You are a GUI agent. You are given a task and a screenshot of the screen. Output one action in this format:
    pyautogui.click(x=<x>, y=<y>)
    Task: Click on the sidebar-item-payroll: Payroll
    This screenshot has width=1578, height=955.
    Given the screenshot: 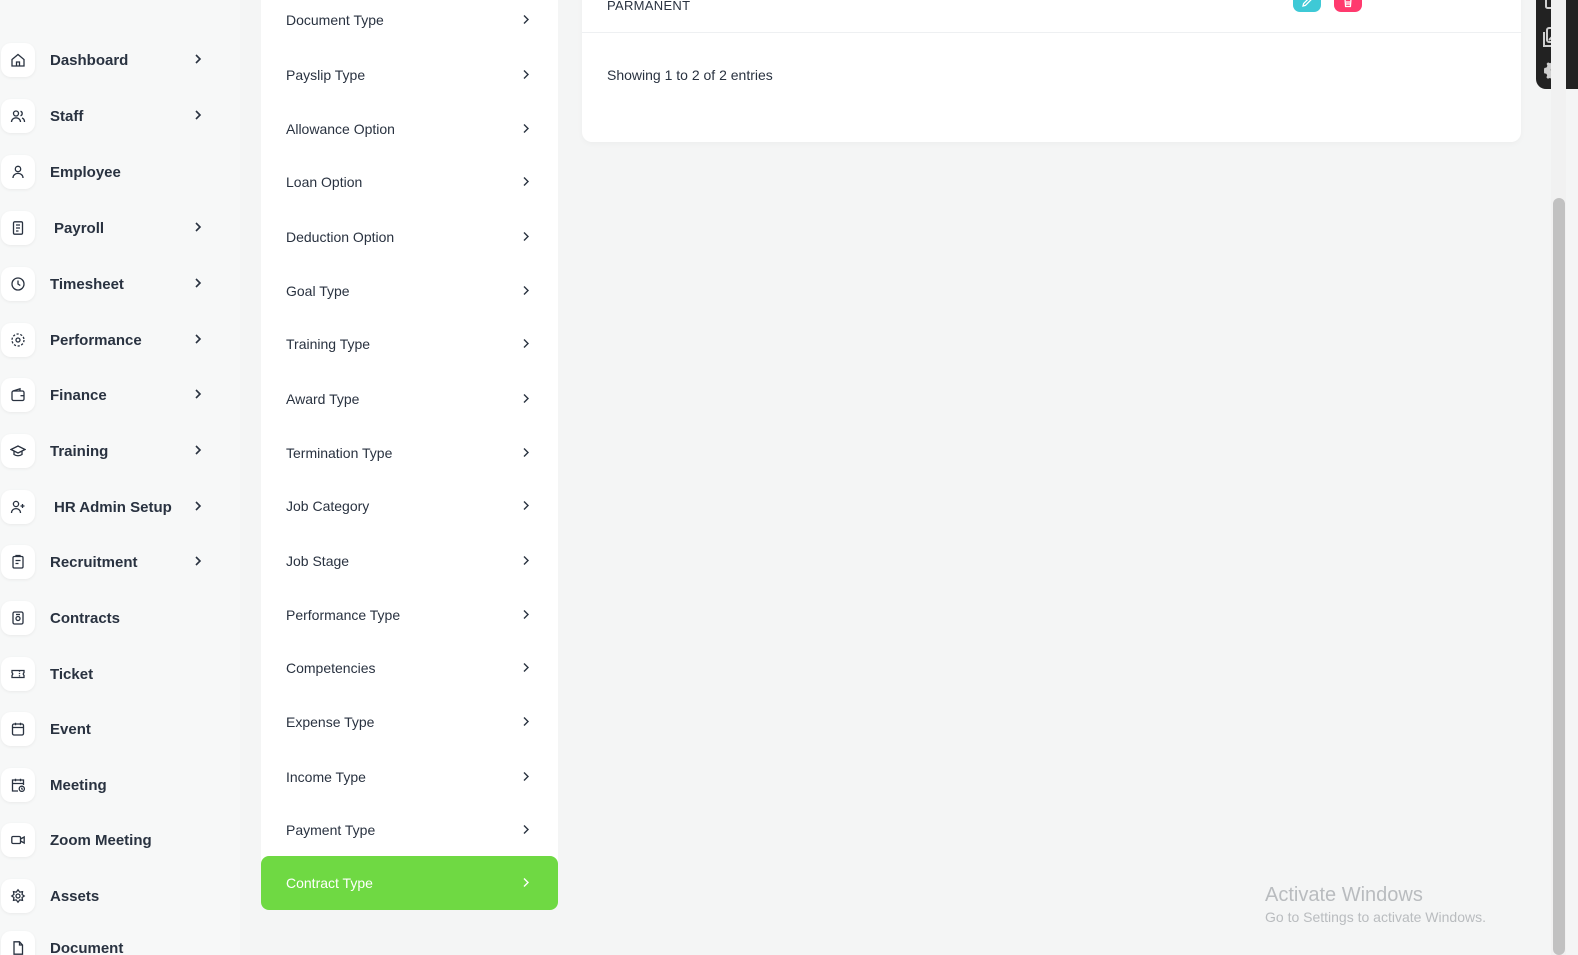 What is the action you would take?
    pyautogui.click(x=120, y=228)
    